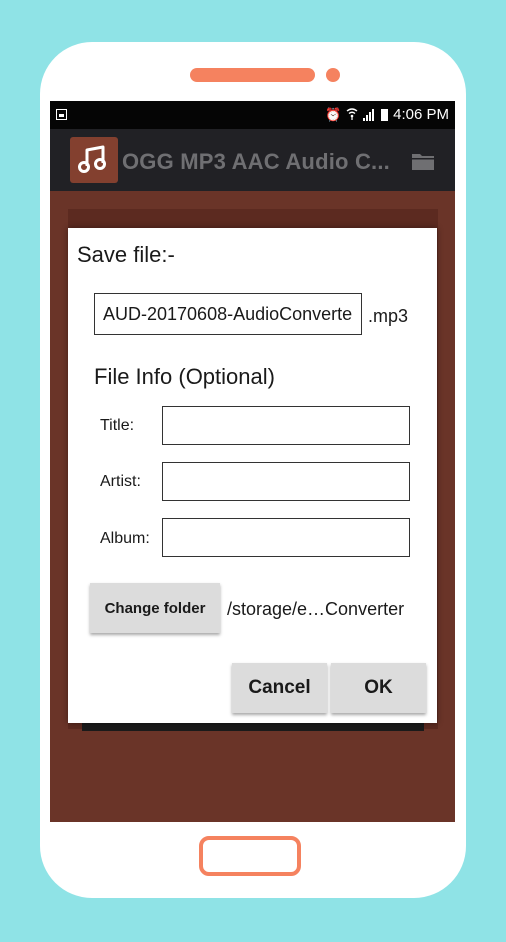  What do you see at coordinates (125, 538) in the screenshot?
I see `album-label: Album:` at bounding box center [125, 538].